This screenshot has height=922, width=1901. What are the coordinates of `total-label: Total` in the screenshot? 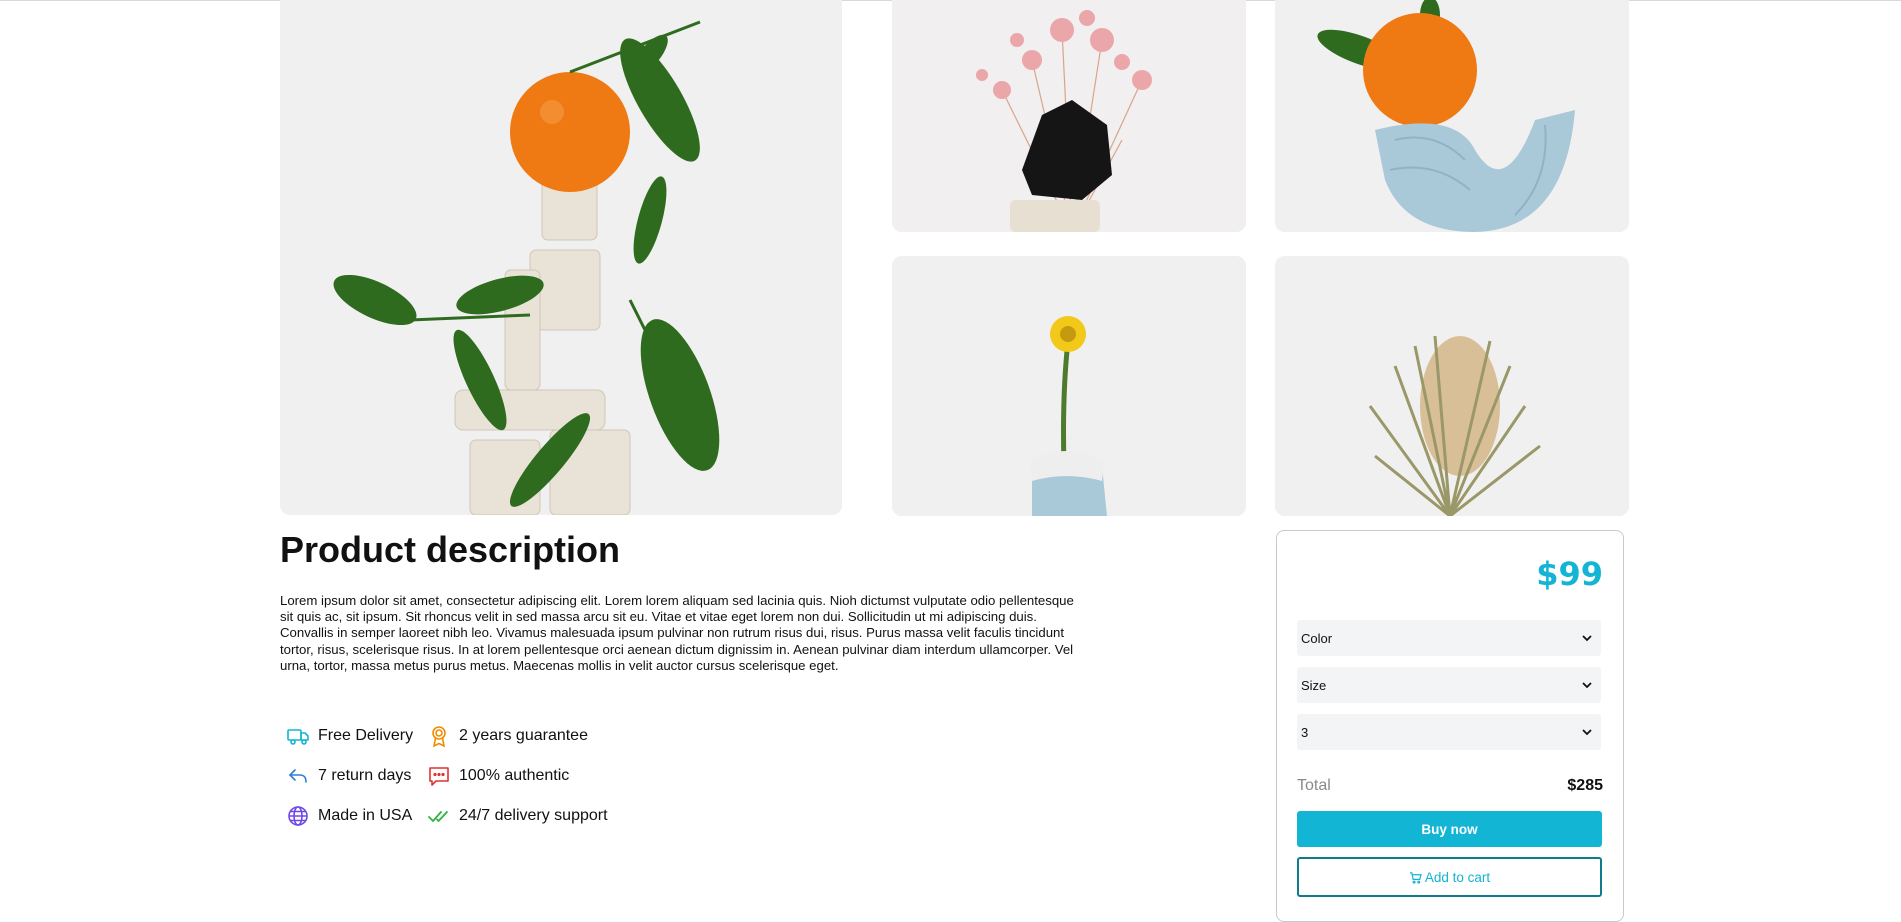 It's located at (1314, 785).